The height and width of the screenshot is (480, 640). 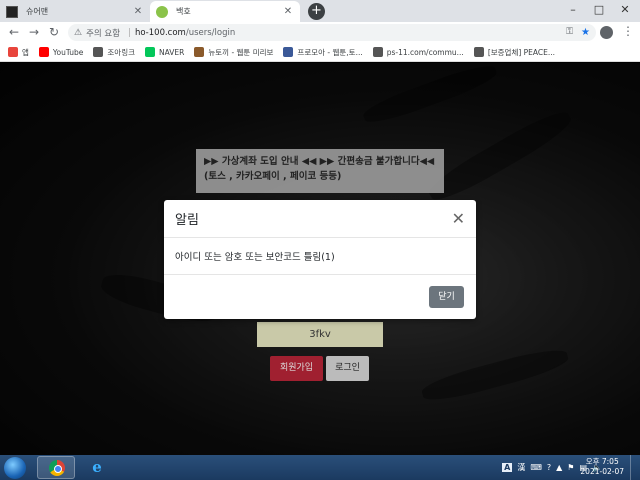 What do you see at coordinates (521, 467) in the screenshot?
I see `ime-mode: 漢` at bounding box center [521, 467].